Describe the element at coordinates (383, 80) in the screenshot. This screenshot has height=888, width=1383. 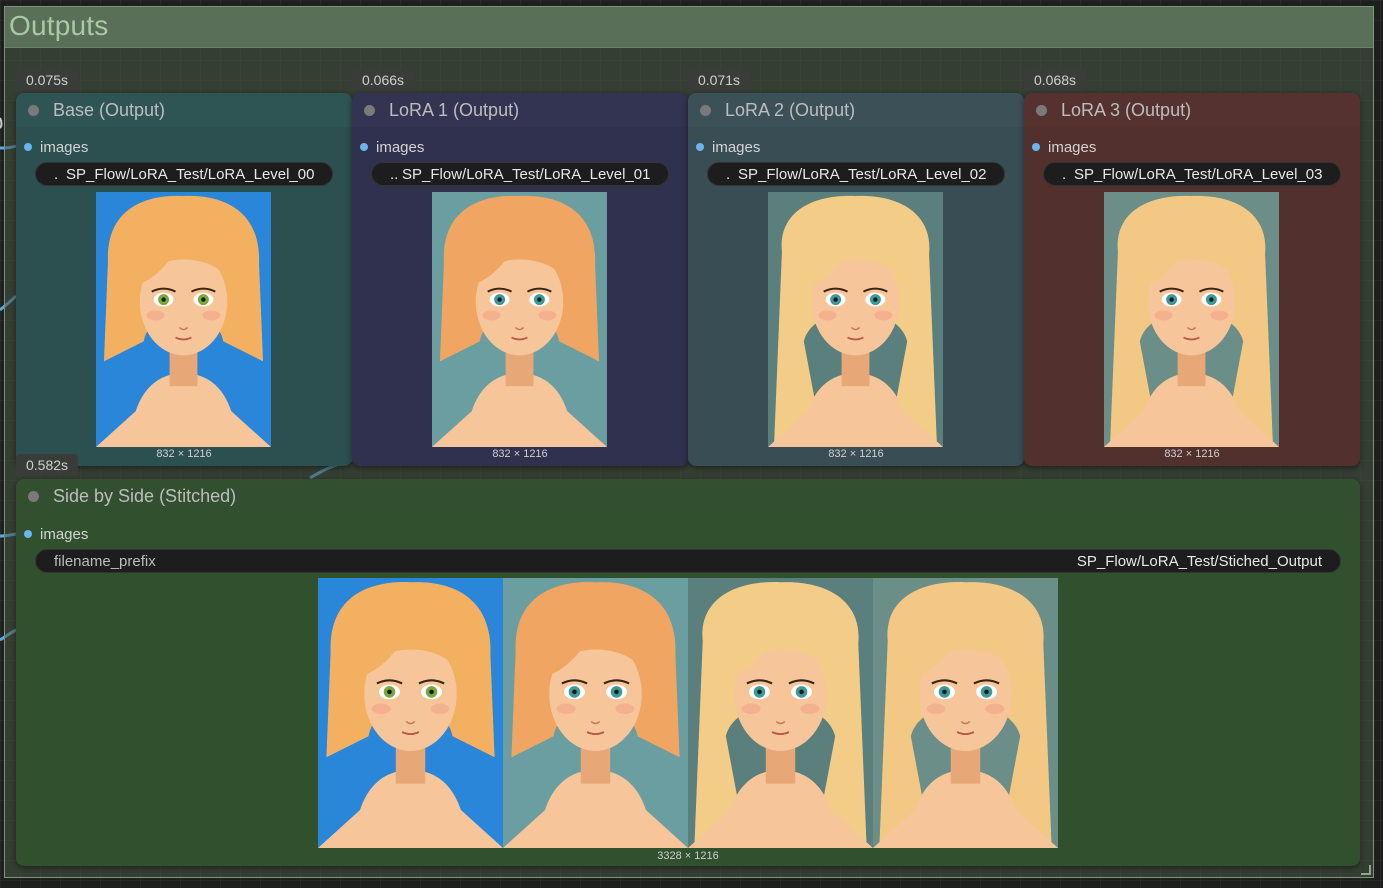
I see `node-timing-badge: 0.066s` at that location.